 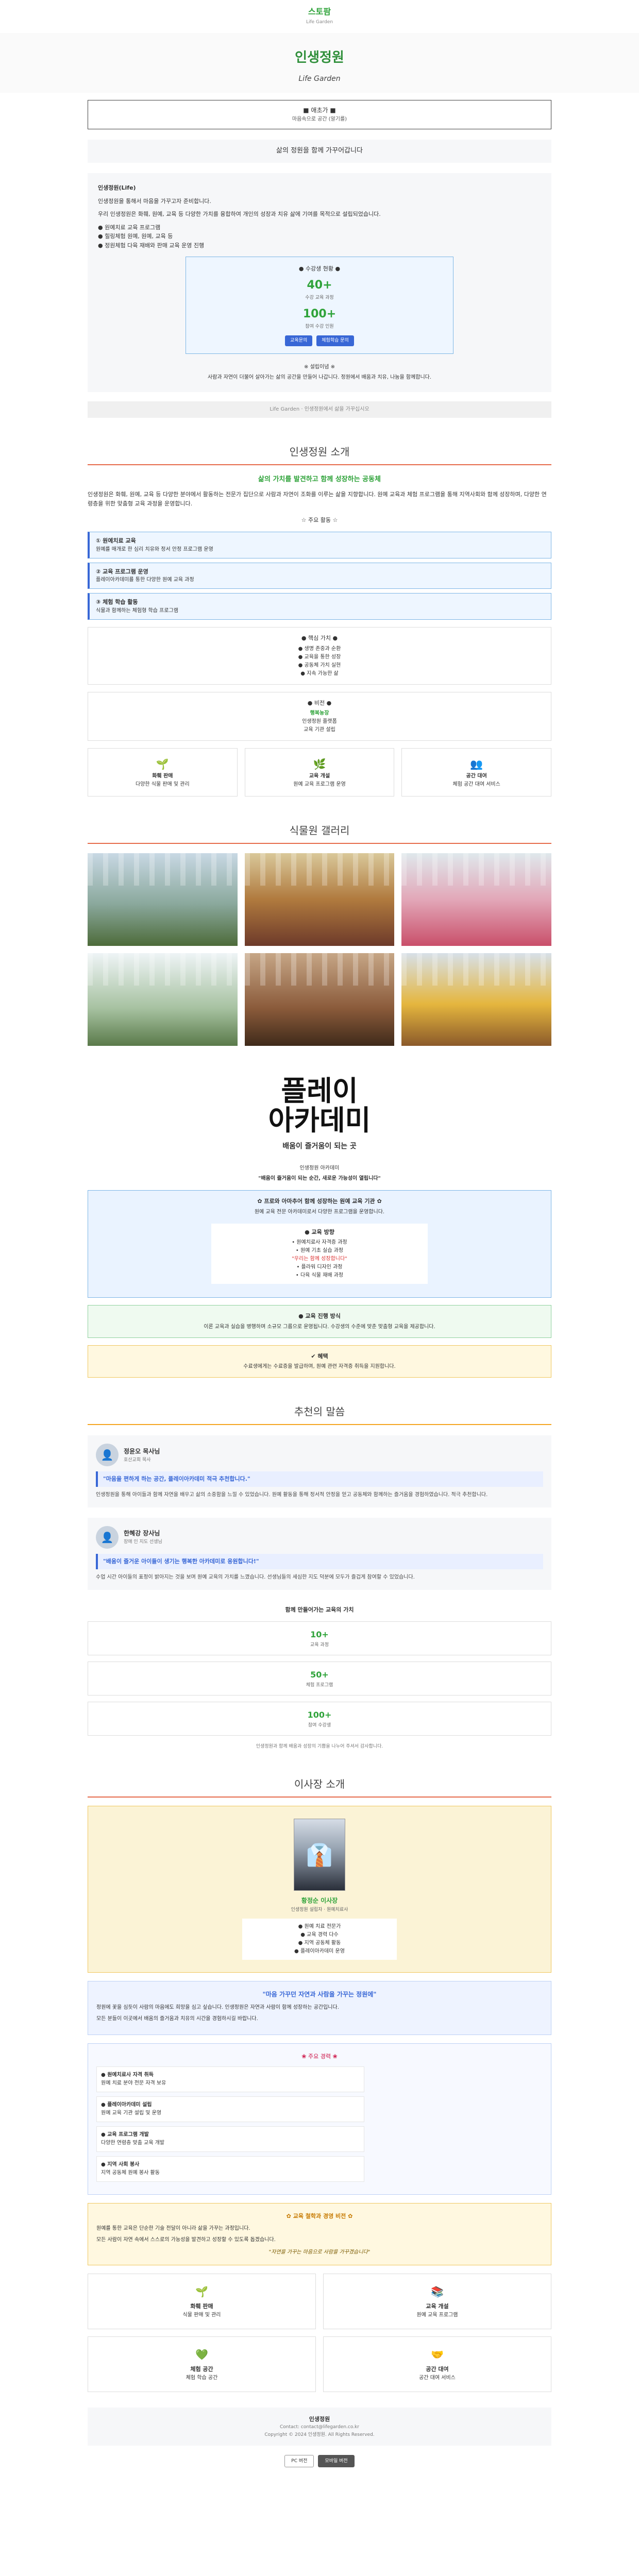 I want to click on list-item: ● 교육 경력 다수, so click(x=320, y=1935).